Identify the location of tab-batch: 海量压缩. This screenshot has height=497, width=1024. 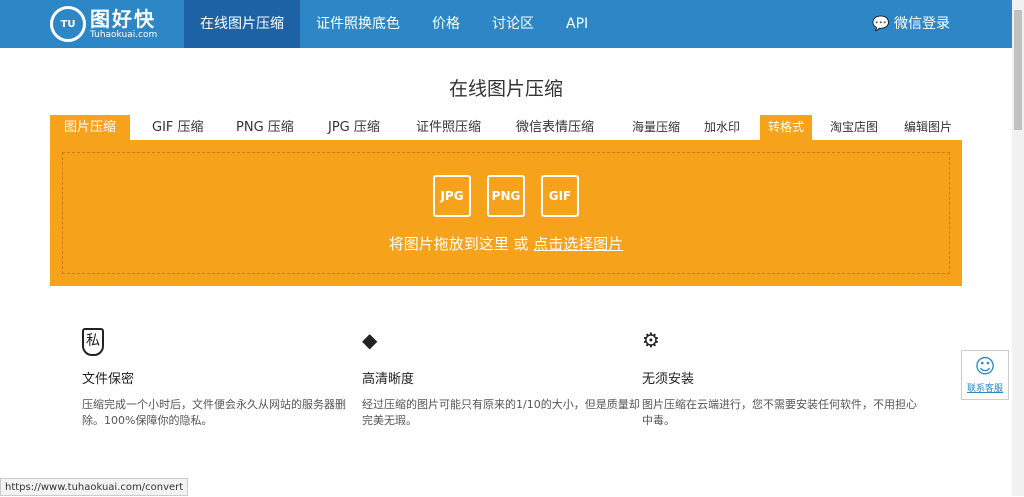
(656, 127).